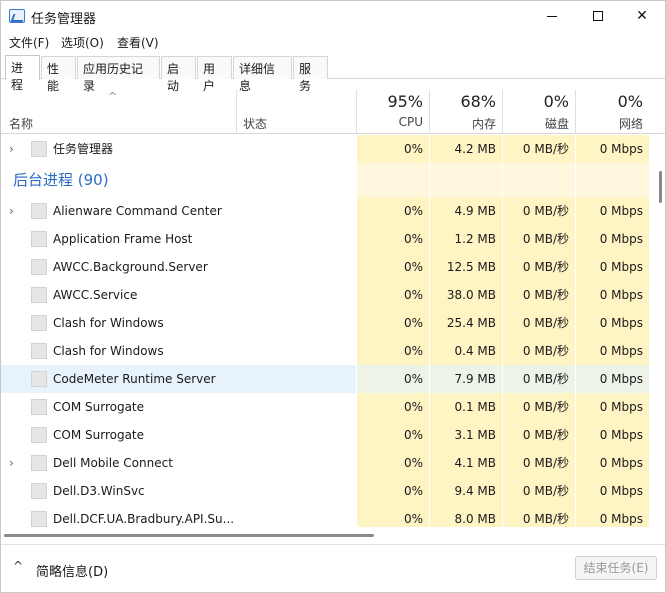  What do you see at coordinates (82, 42) in the screenshot?
I see `menu-options: 选项(O)` at bounding box center [82, 42].